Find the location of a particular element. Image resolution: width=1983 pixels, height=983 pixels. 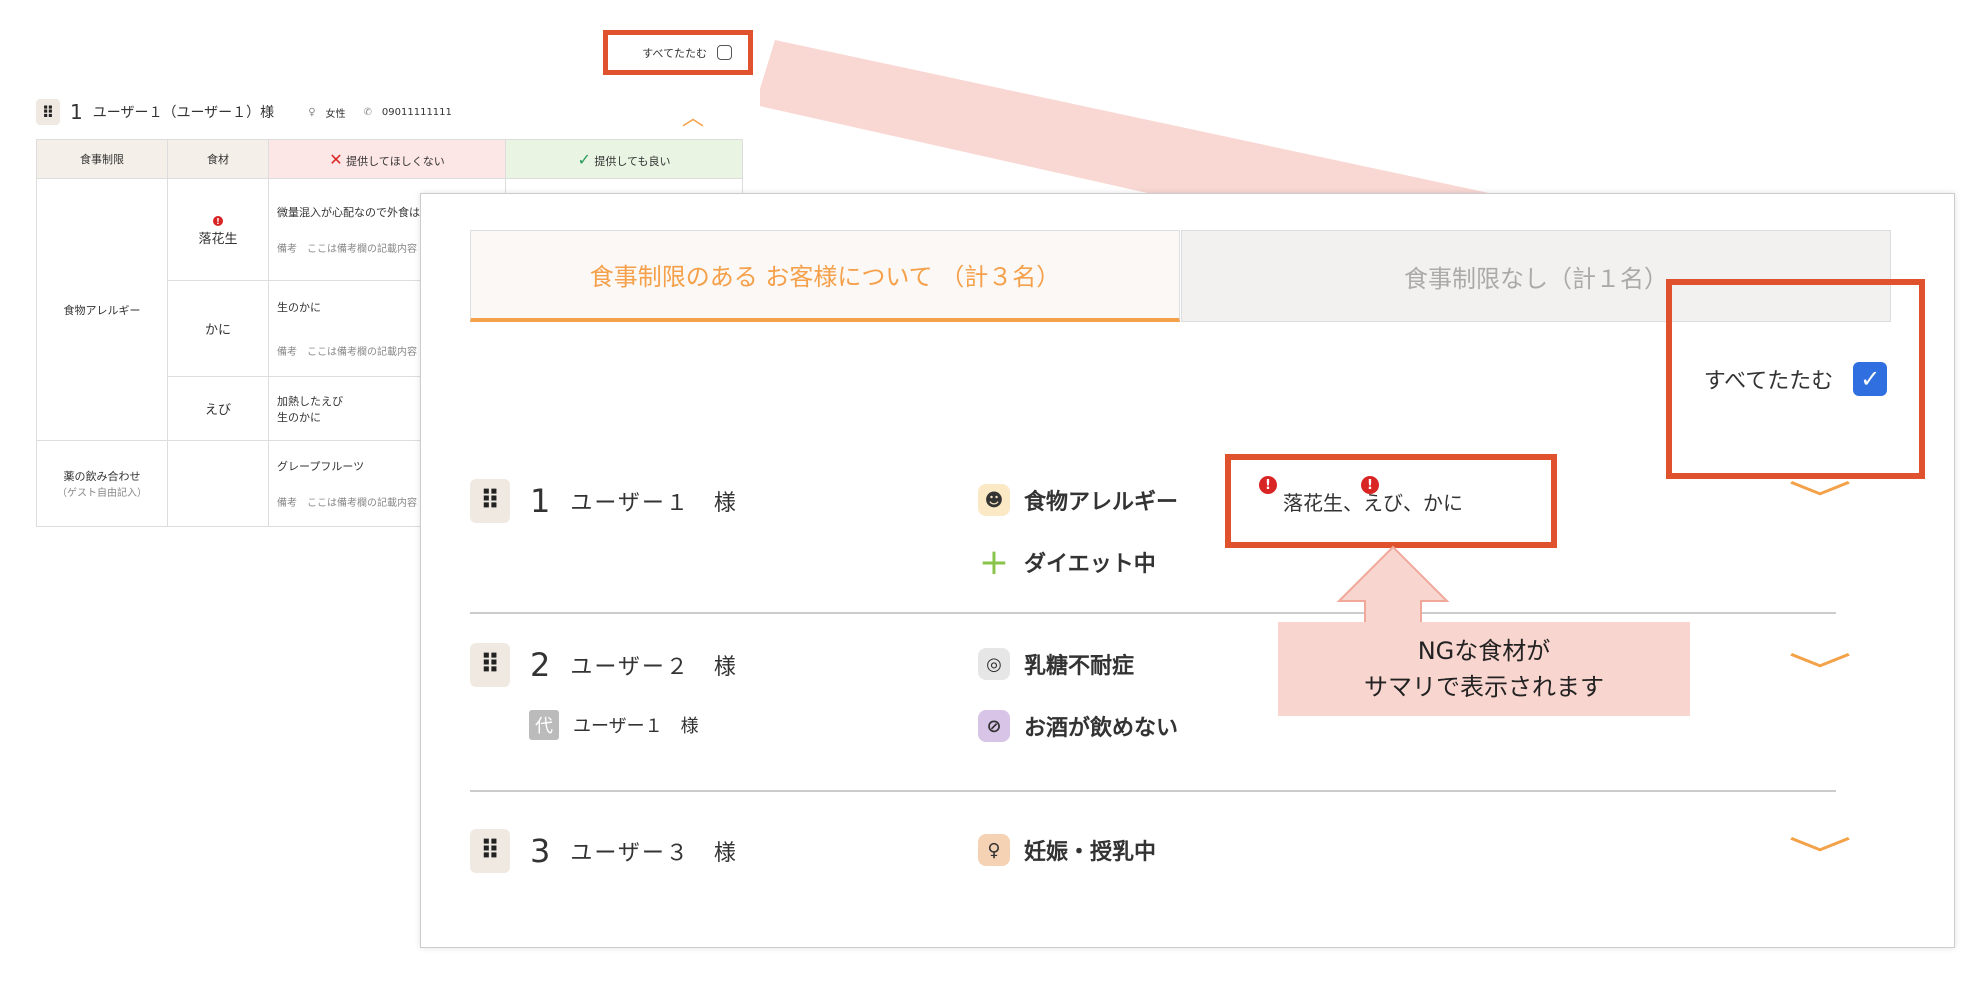

ing-crab: かに is located at coordinates (218, 328).